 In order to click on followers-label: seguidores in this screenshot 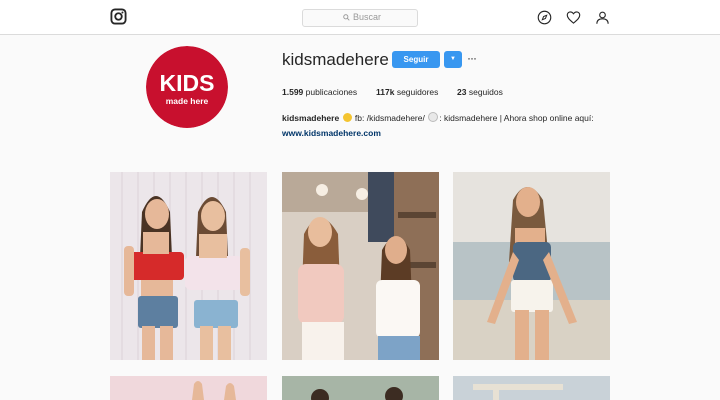, I will do `click(417, 92)`.